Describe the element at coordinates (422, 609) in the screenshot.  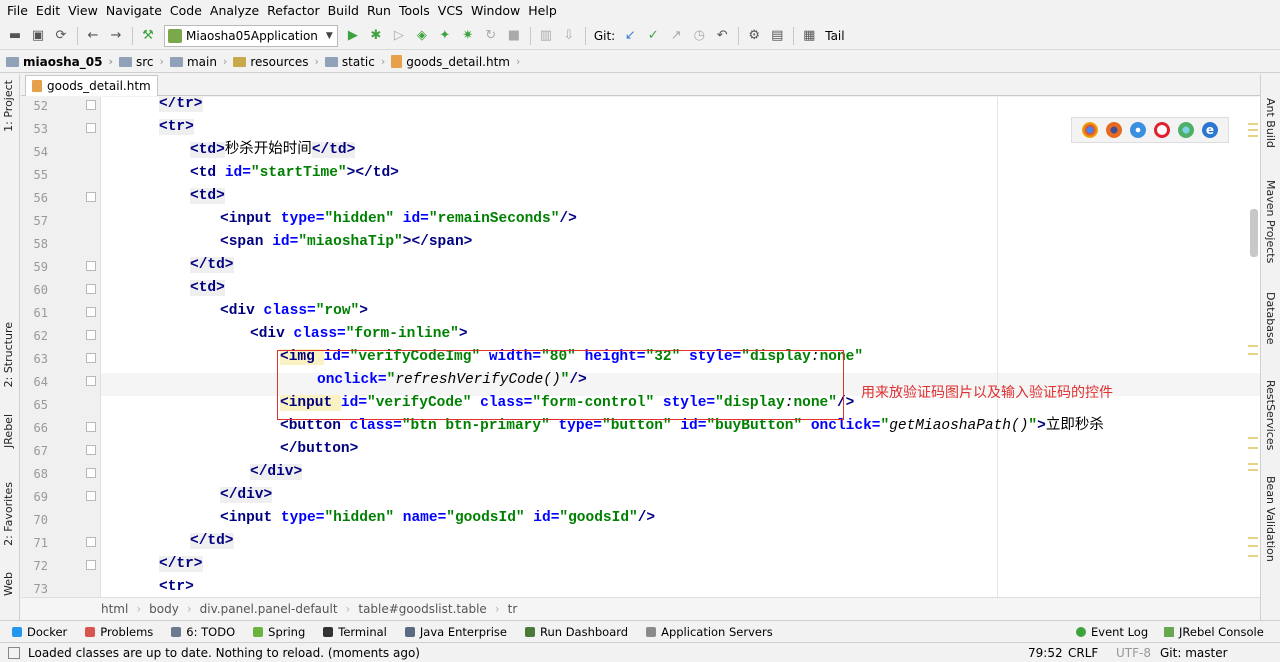
I see `breadcrumb-table: table#goodslist.table` at that location.